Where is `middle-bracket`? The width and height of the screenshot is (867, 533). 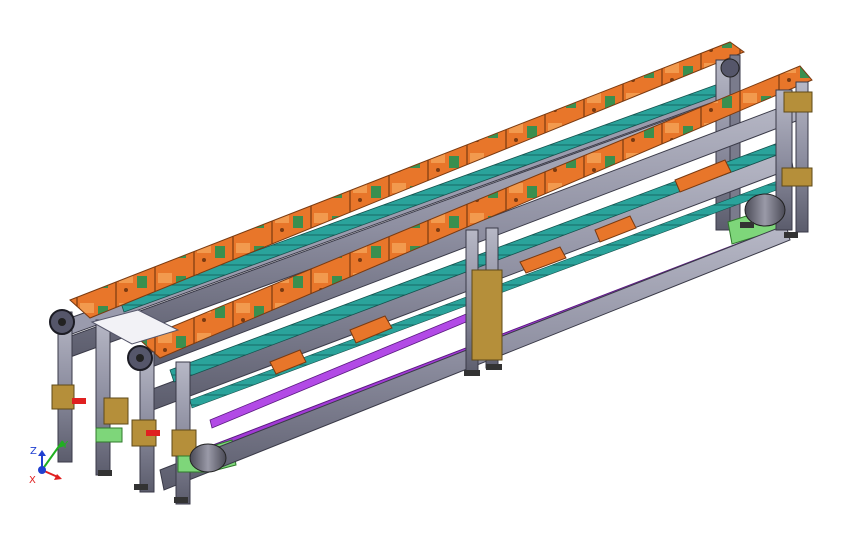 middle-bracket is located at coordinates (487, 315).